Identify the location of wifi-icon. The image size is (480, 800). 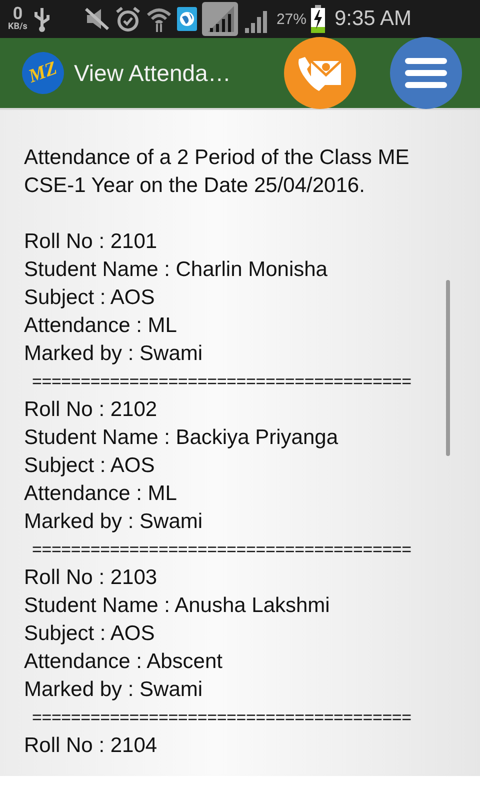
(159, 19).